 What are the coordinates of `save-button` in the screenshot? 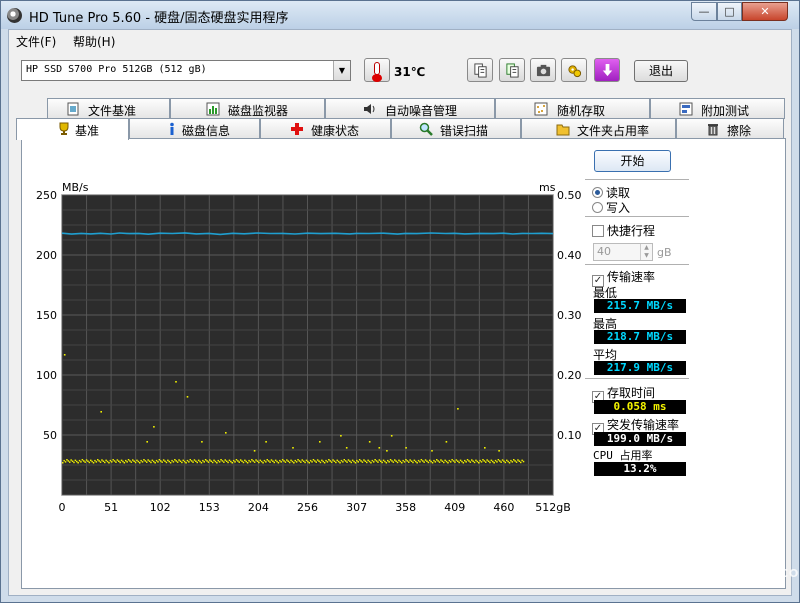 It's located at (607, 70).